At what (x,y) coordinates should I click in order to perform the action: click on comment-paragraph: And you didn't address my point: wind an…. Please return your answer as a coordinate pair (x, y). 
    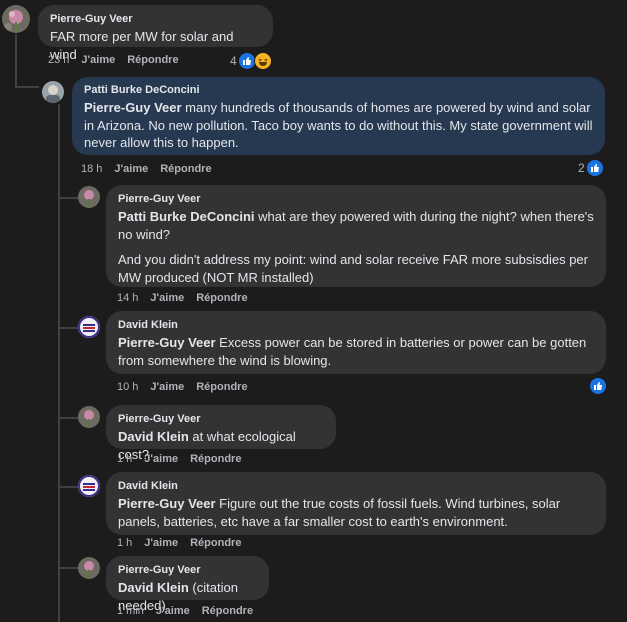
    Looking at the image, I should click on (353, 268).